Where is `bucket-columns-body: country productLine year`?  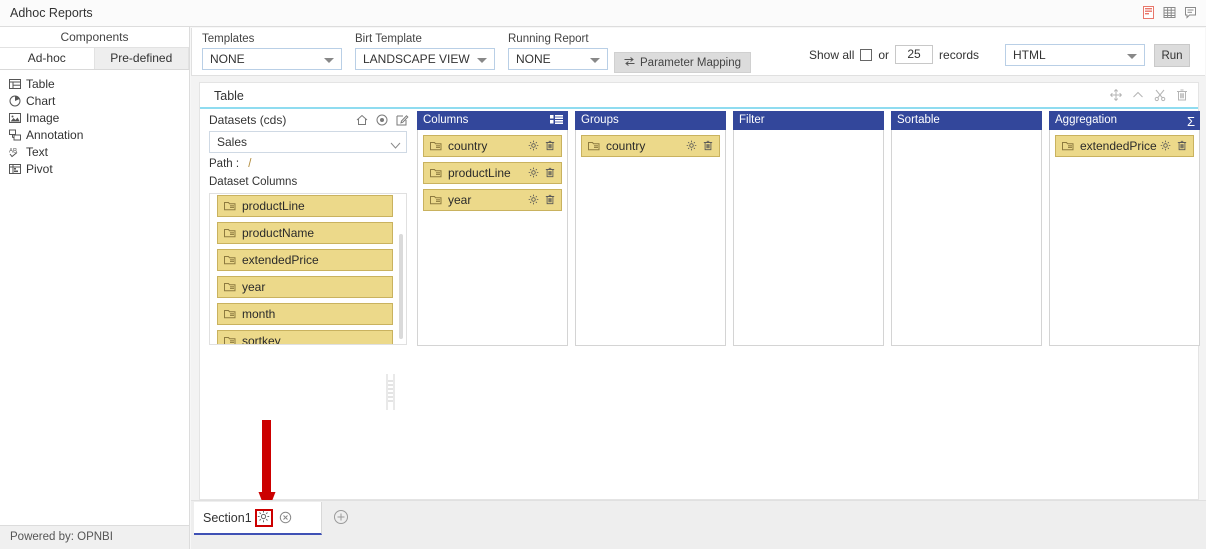
bucket-columns-body: country productLine year is located at coordinates (492, 238).